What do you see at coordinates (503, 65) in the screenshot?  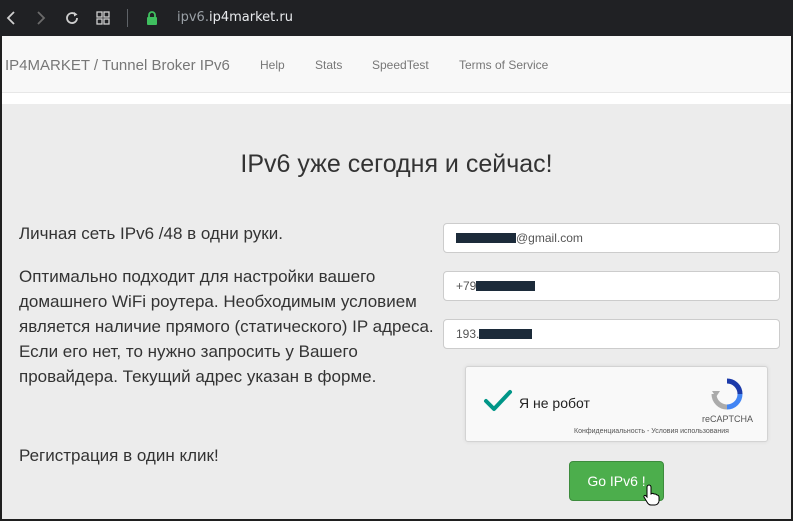 I see `nav-link-terms: Terms of Service` at bounding box center [503, 65].